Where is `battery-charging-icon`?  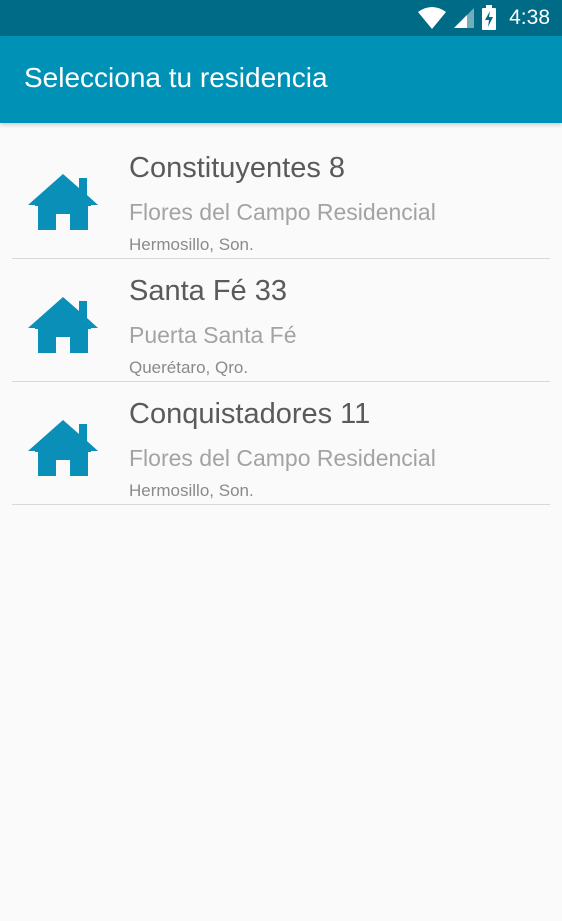 battery-charging-icon is located at coordinates (489, 17).